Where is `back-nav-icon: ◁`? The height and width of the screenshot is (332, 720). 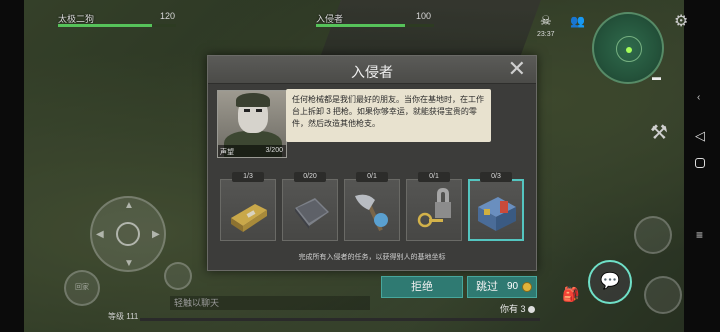
back-nav-icon: ◁ is located at coordinates (700, 136).